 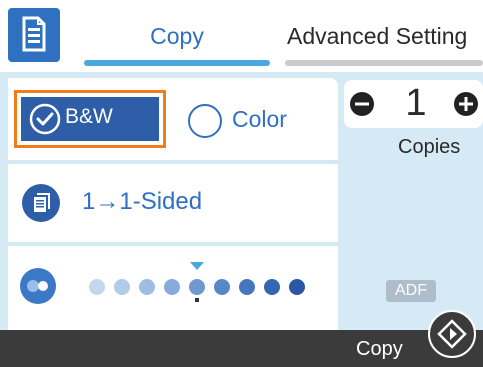 I want to click on focus-highlight: B&W, so click(x=90, y=119).